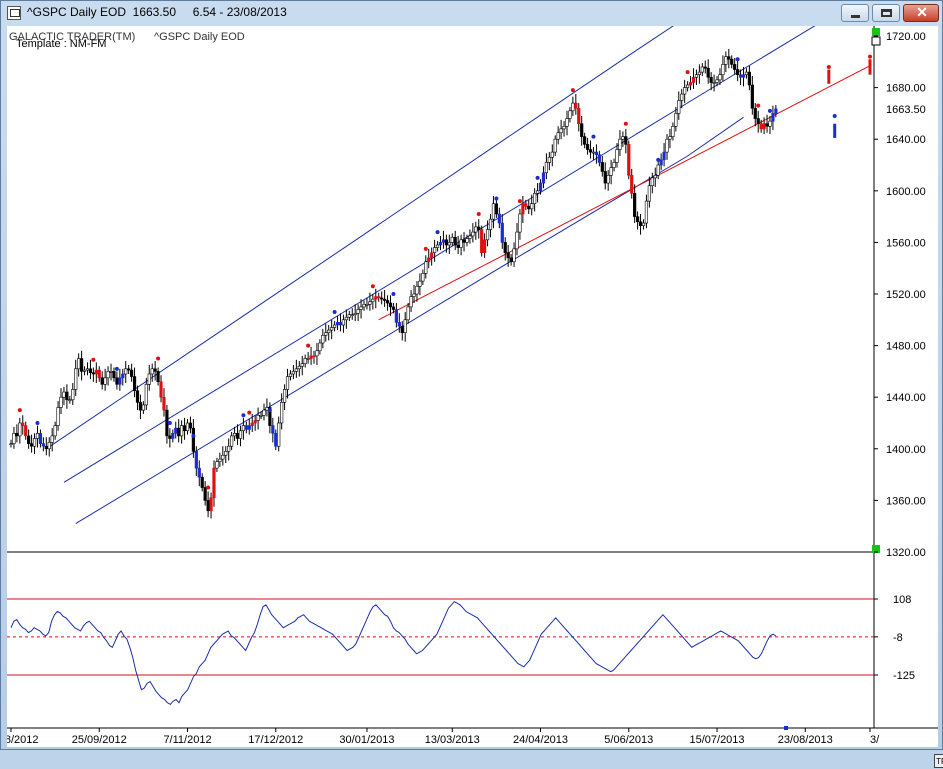 This screenshot has height=769, width=943. What do you see at coordinates (14, 13) in the screenshot?
I see `chart-window-icon` at bounding box center [14, 13].